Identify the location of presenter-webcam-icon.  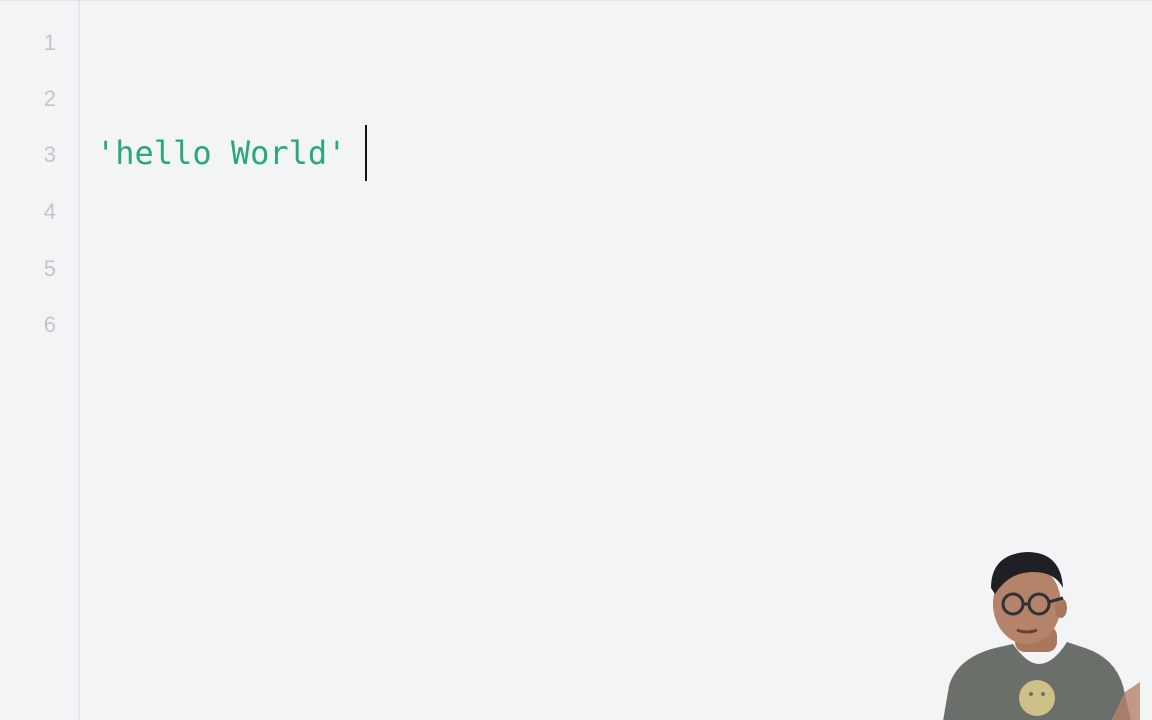
(1041, 636).